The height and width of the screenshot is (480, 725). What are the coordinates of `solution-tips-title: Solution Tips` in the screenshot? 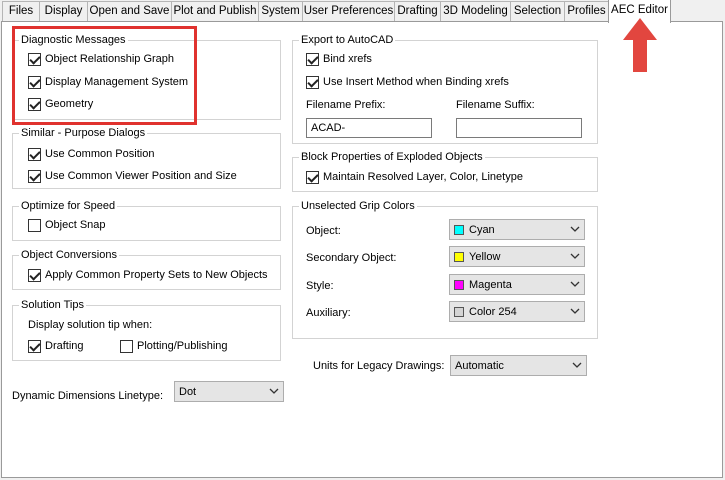 It's located at (52, 305).